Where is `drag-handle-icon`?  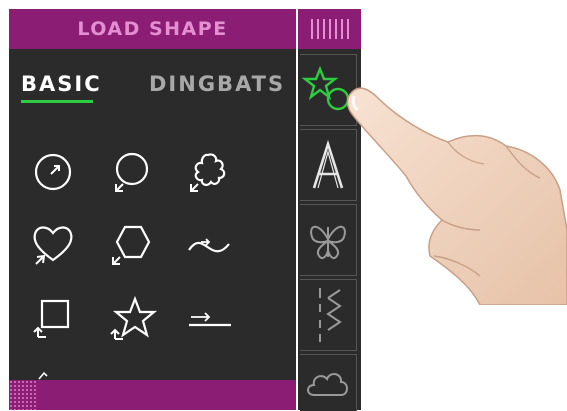 drag-handle-icon is located at coordinates (330, 29).